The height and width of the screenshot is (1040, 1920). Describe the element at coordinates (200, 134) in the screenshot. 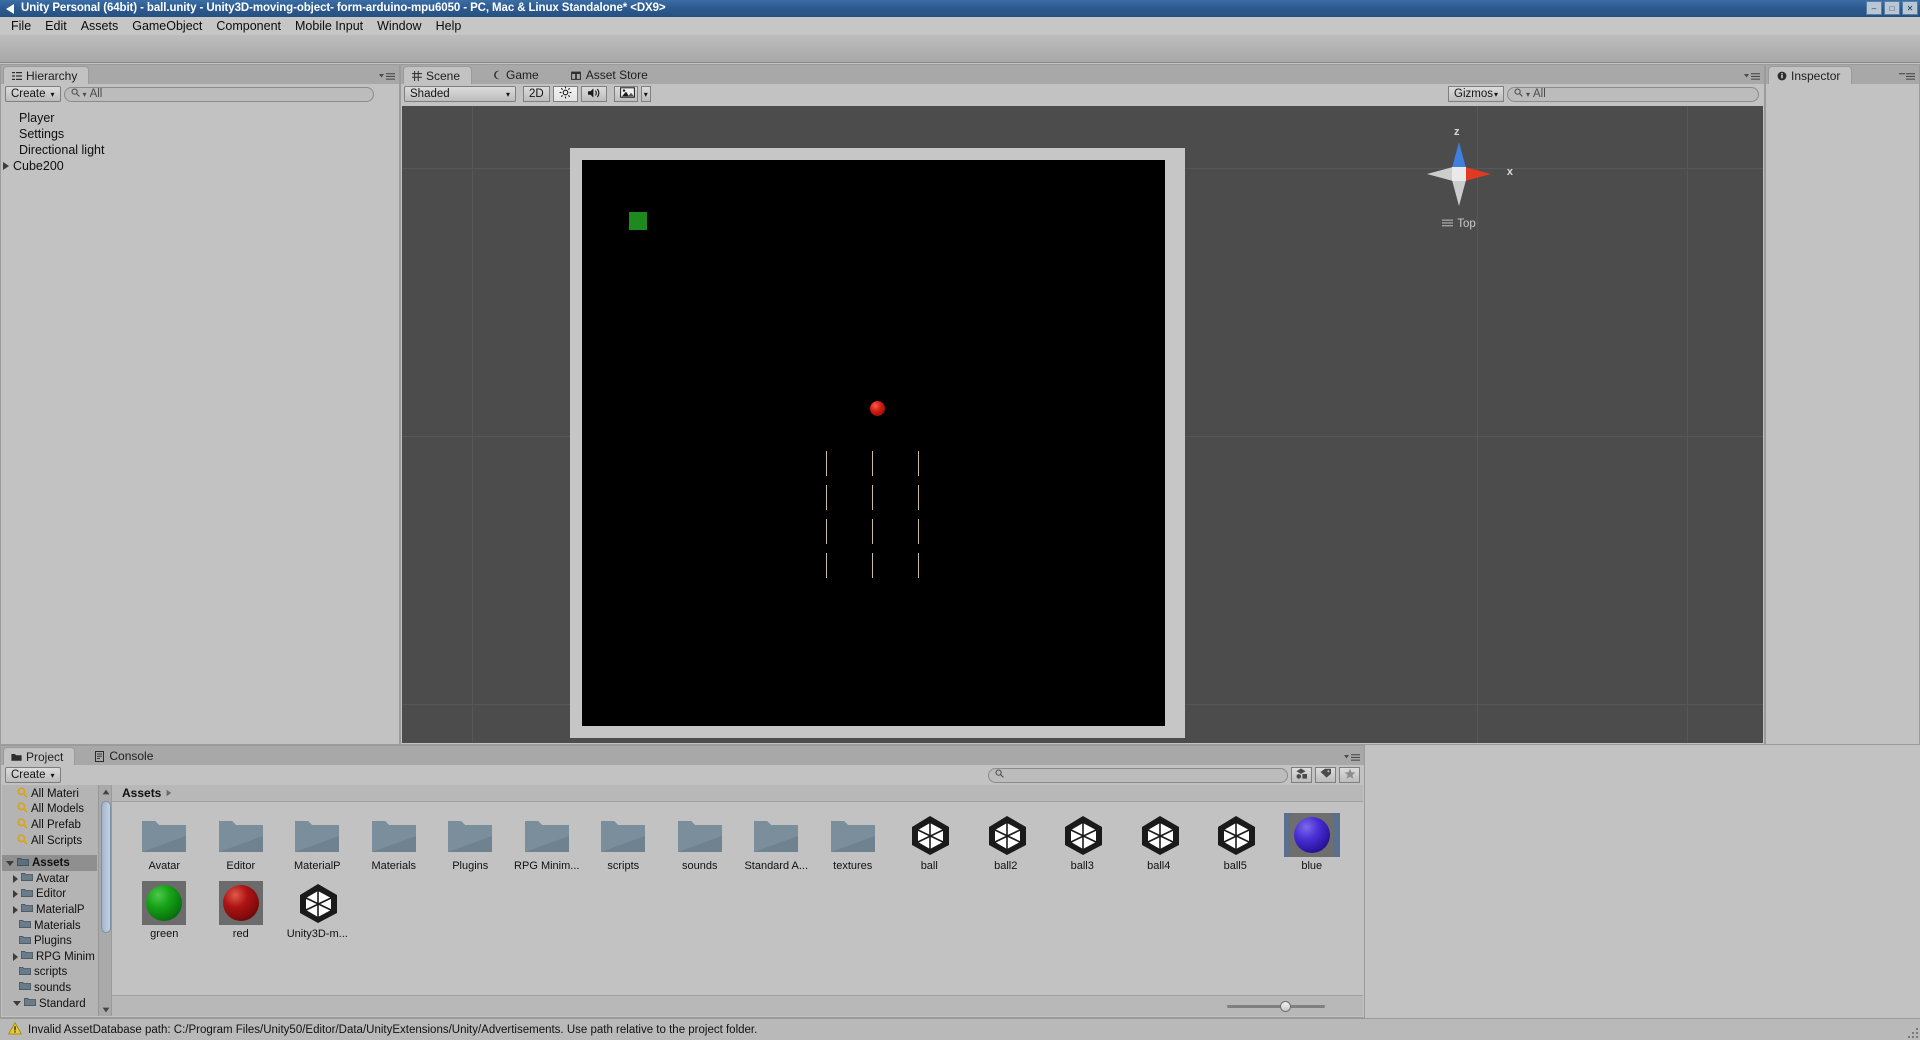

I see `hierarchy-item-settings: Settings` at that location.